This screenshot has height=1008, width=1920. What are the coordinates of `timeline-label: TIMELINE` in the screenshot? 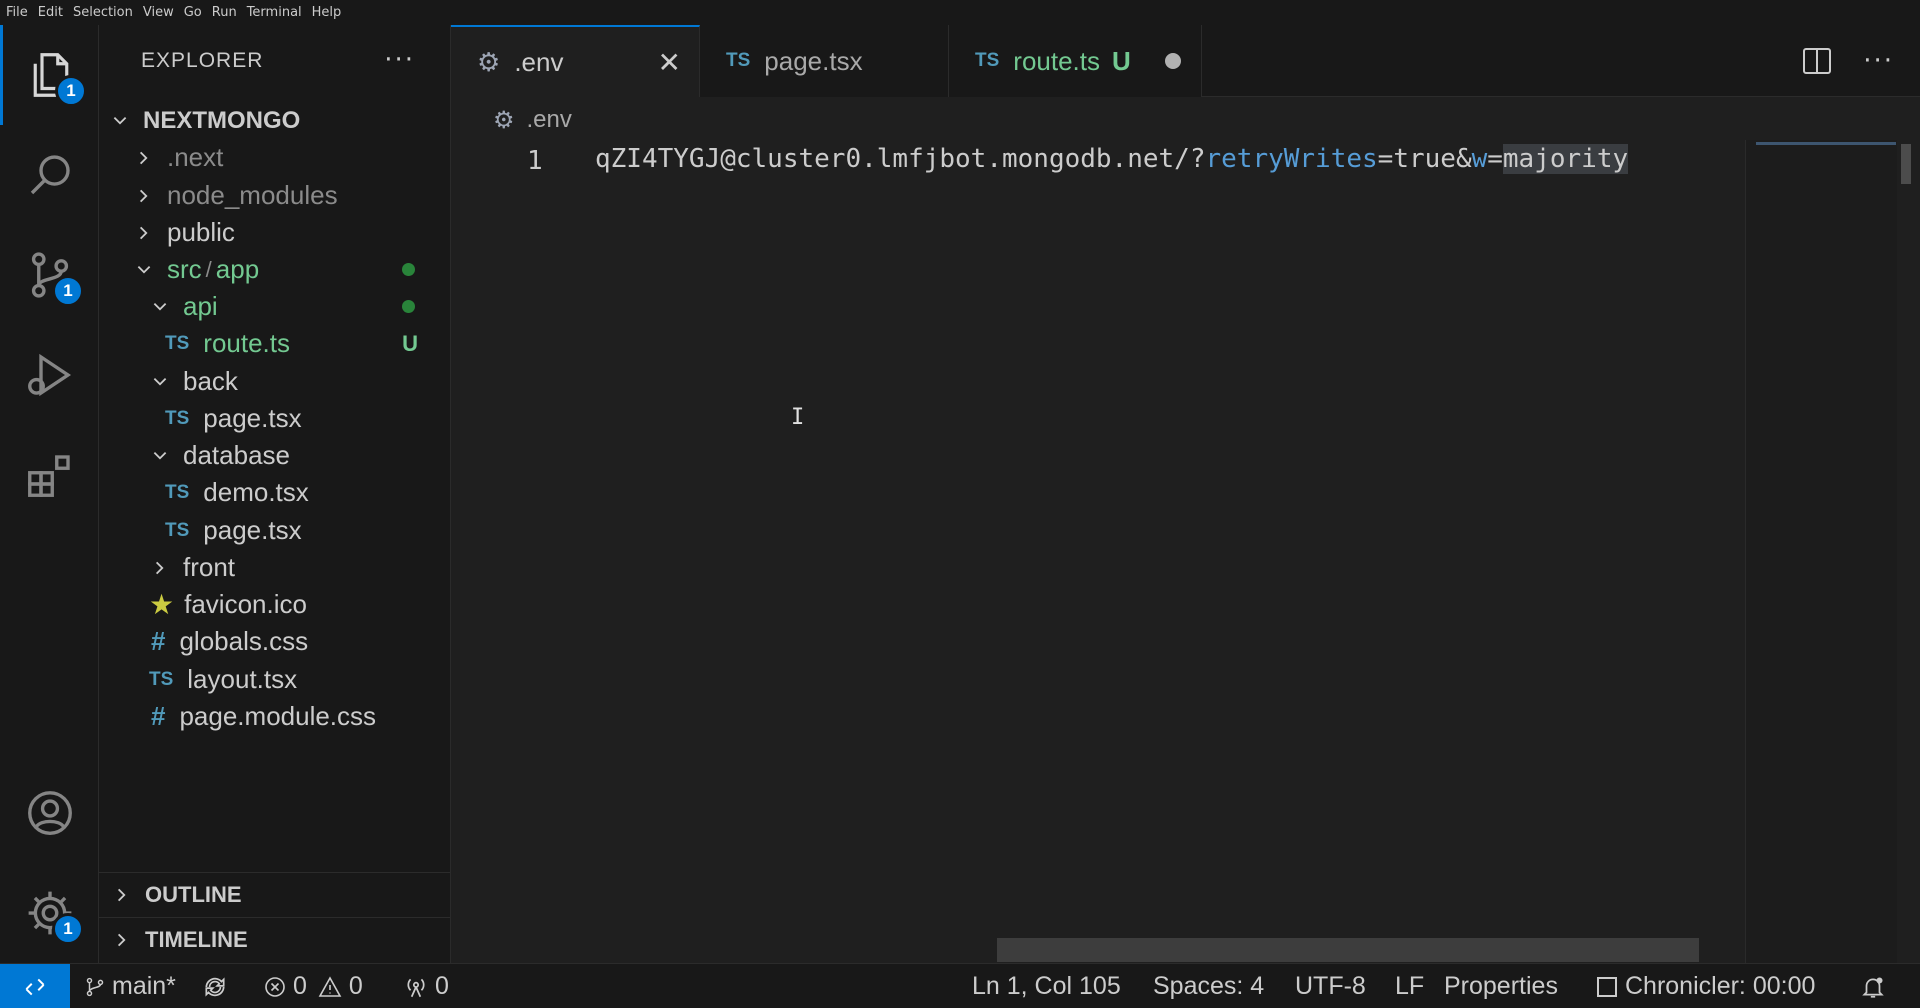 It's located at (196, 939).